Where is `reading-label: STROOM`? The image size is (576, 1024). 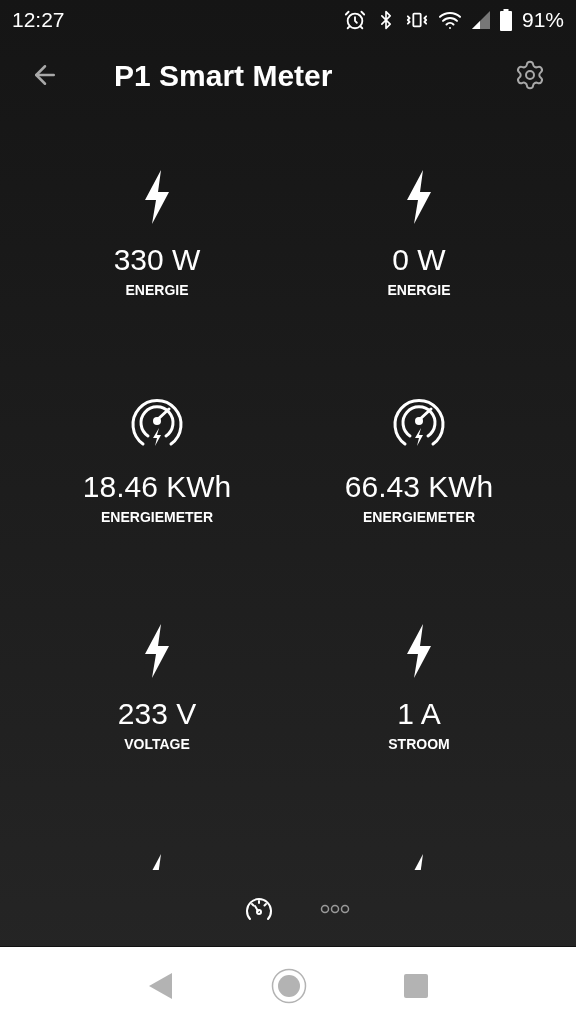 reading-label: STROOM is located at coordinates (419, 744).